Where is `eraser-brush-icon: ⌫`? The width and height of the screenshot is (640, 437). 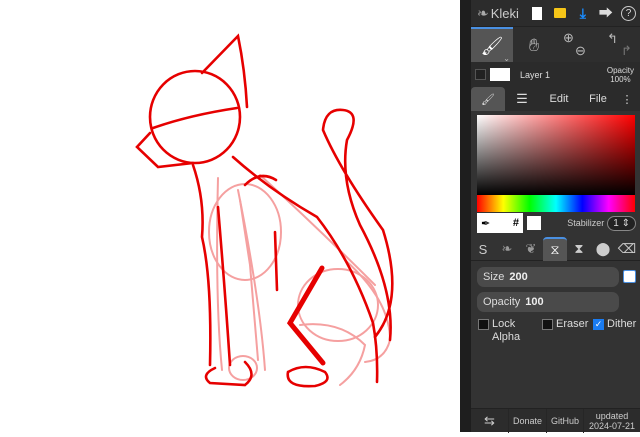
eraser-brush-icon: ⌫ is located at coordinates (627, 249).